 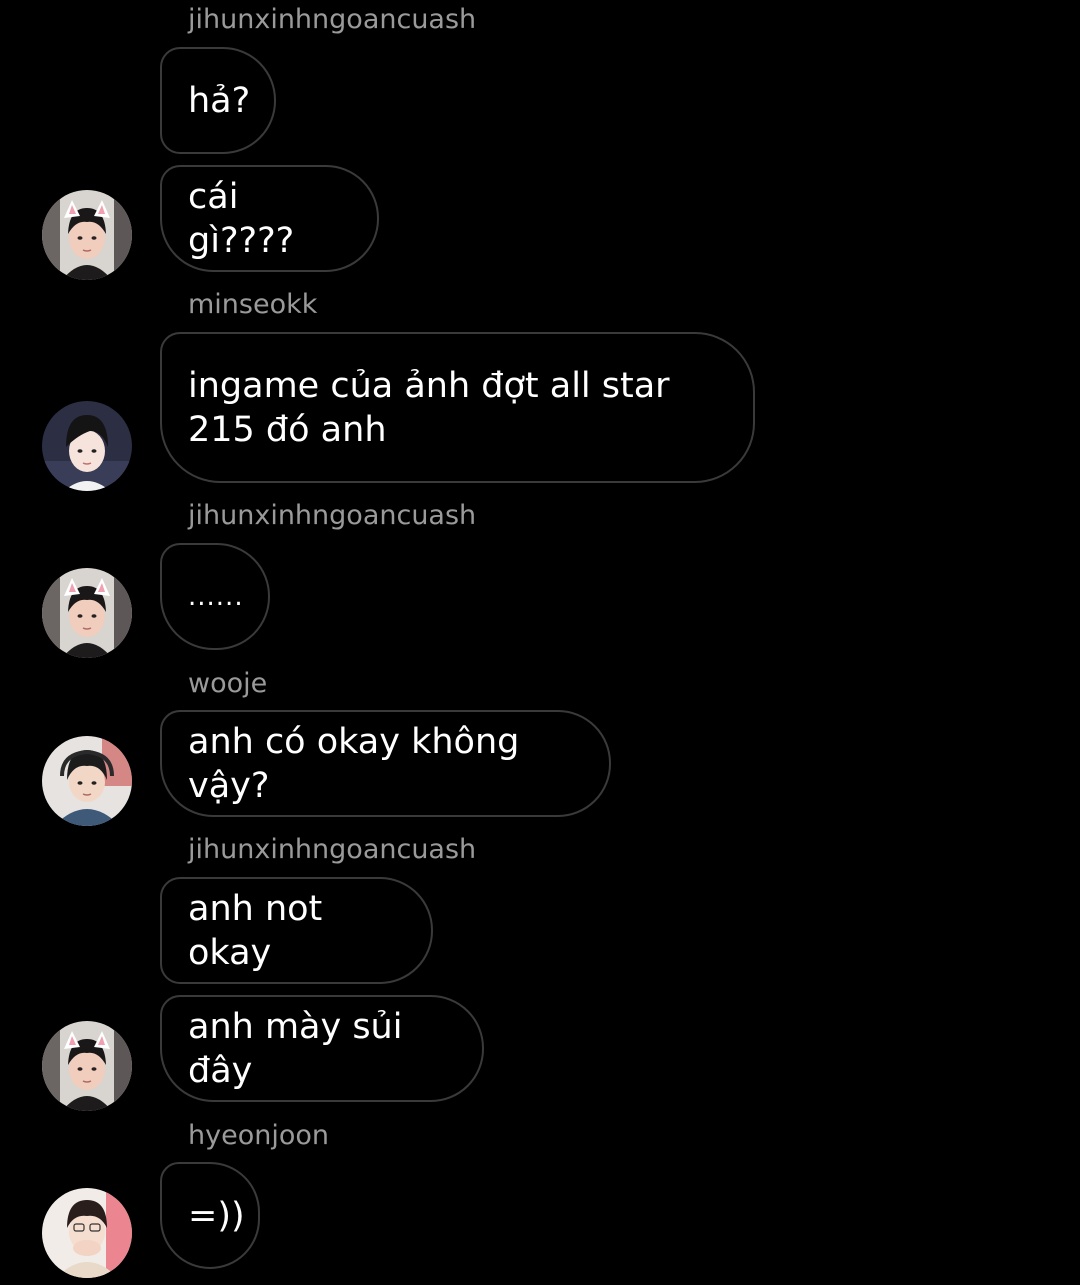 I want to click on sender-name: minseokk, so click(x=253, y=304).